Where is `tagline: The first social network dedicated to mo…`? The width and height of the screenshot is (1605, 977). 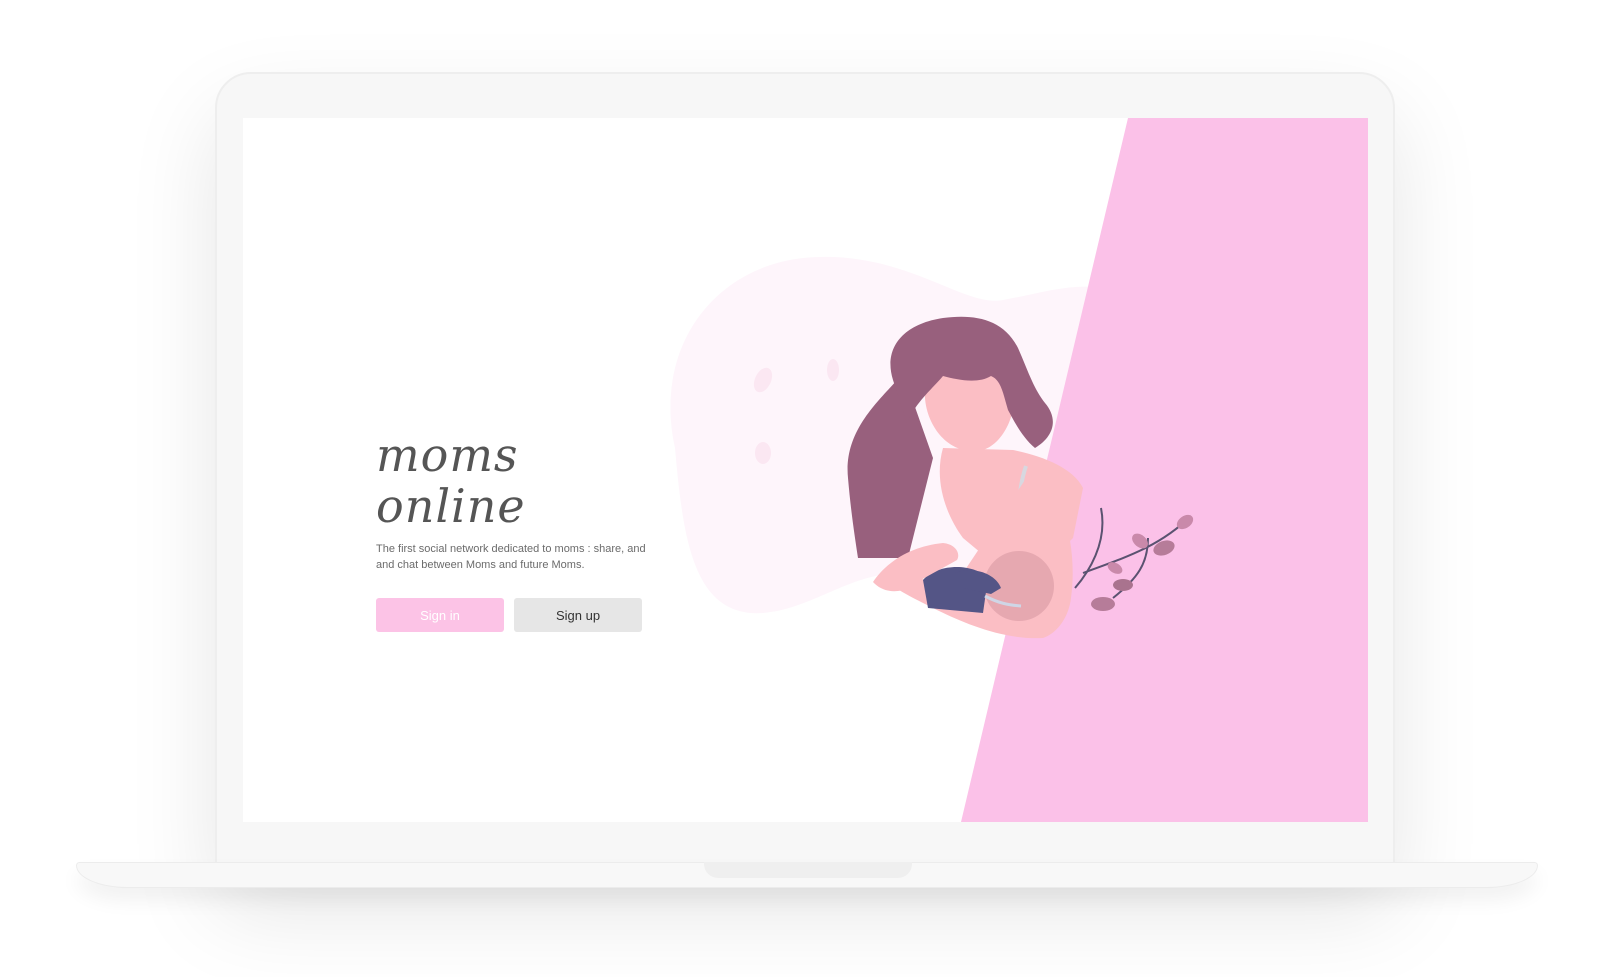
tagline: The first social network dedicated to mo… is located at coordinates (511, 557).